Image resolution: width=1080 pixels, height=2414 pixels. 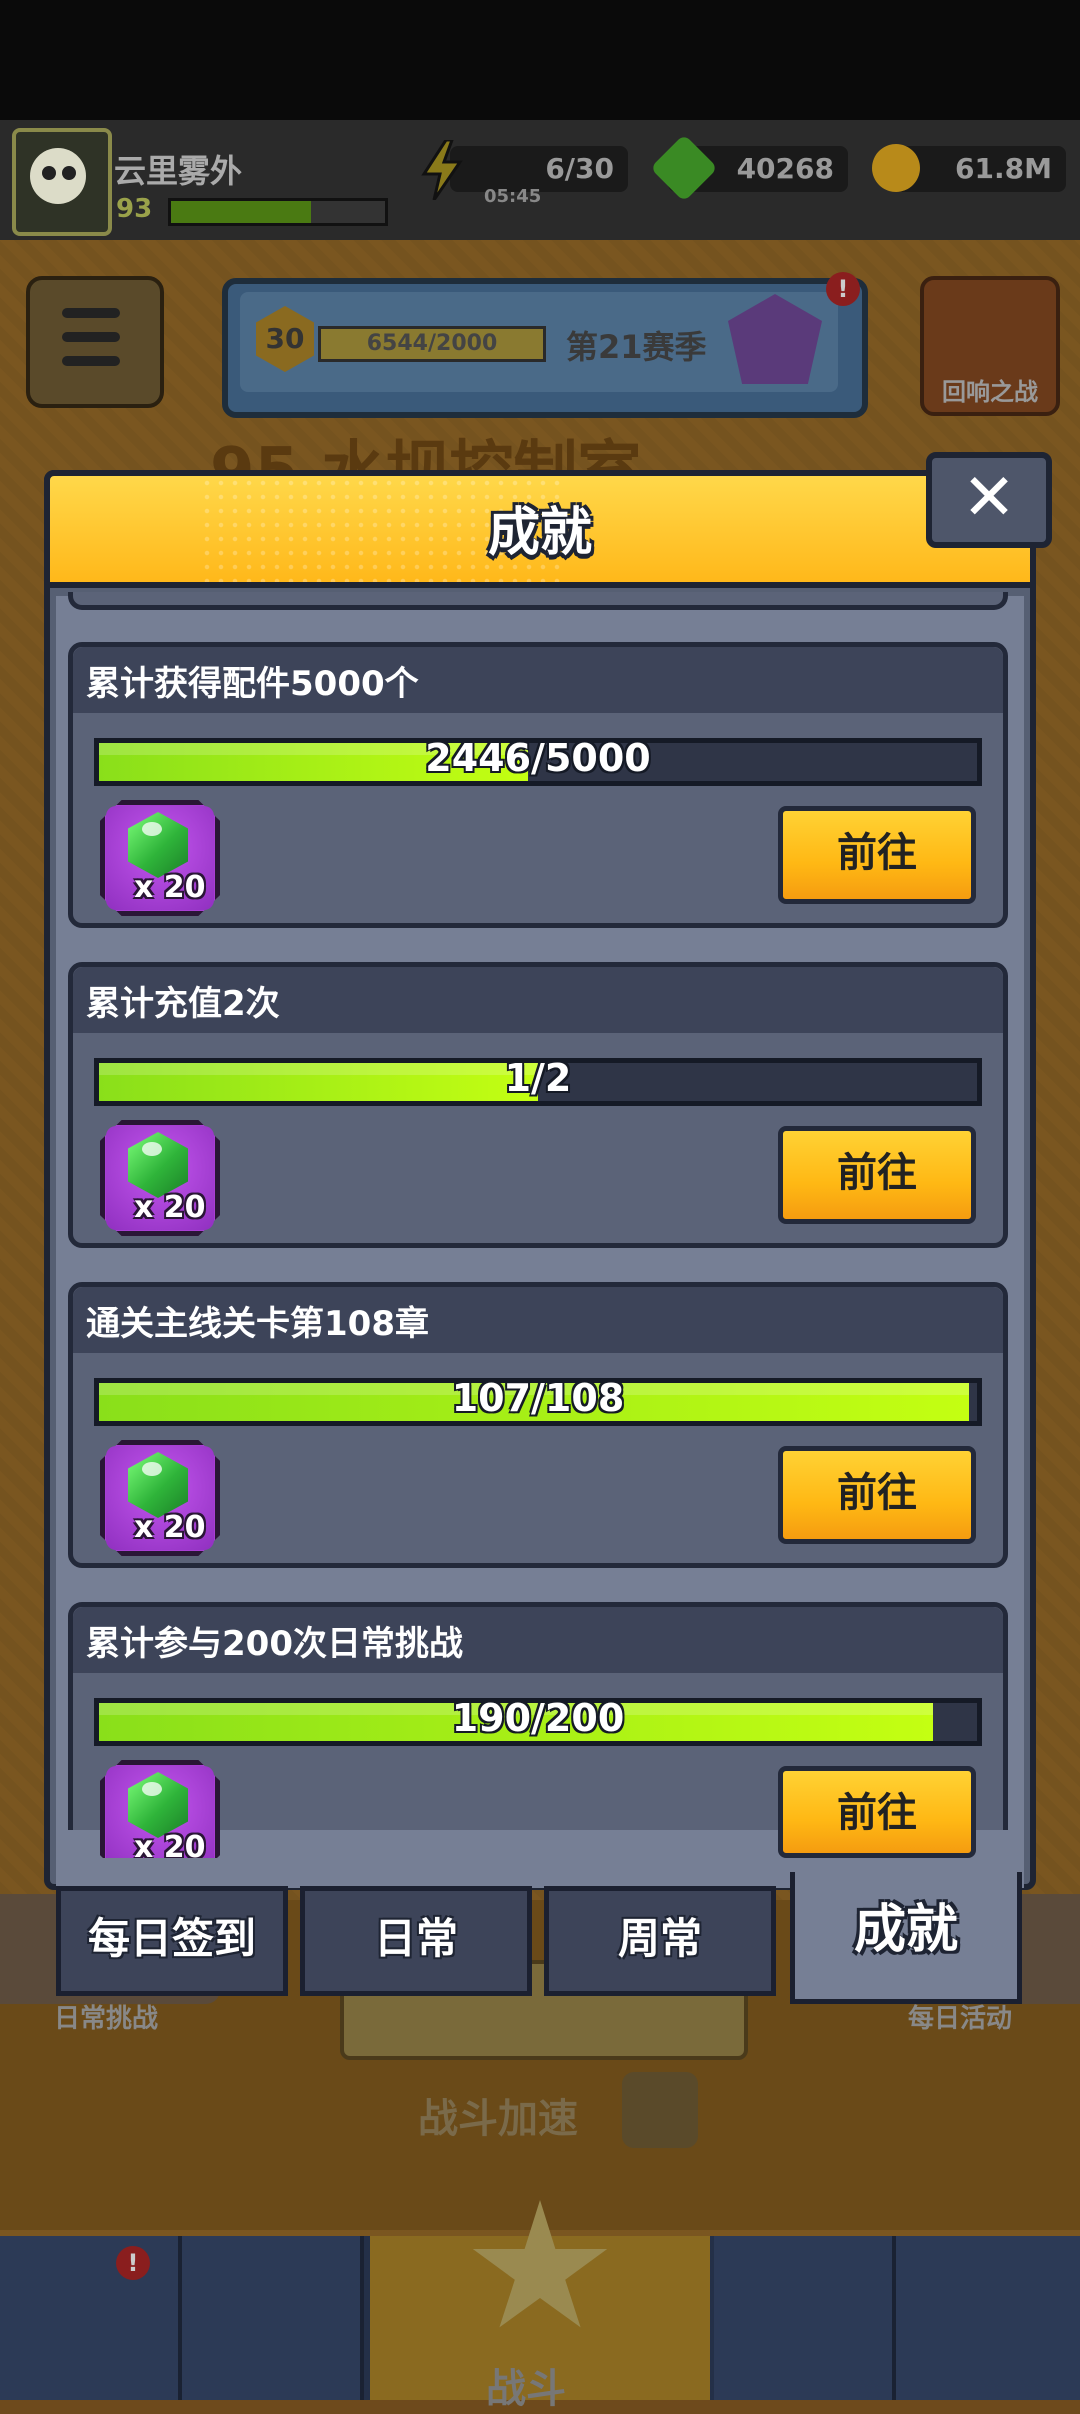 I want to click on shop-alert-badge: !, so click(x=133, y=2263).